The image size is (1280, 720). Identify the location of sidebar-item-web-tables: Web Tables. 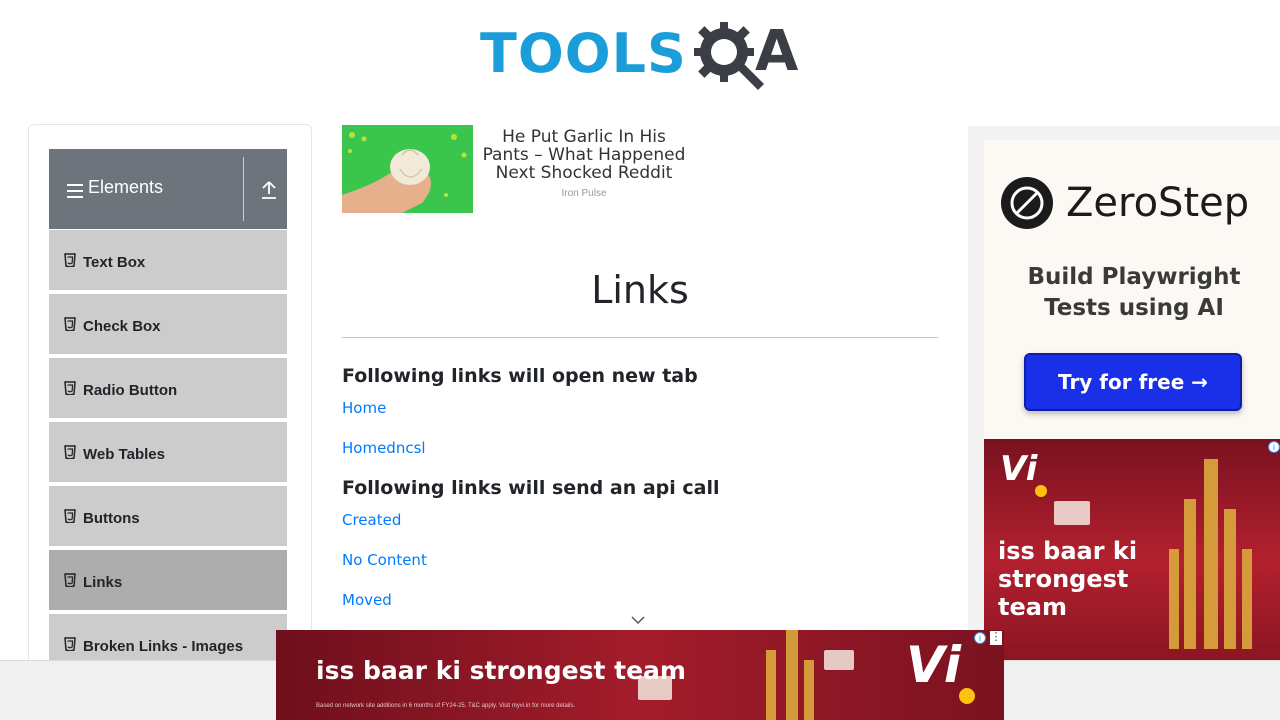
(168, 453).